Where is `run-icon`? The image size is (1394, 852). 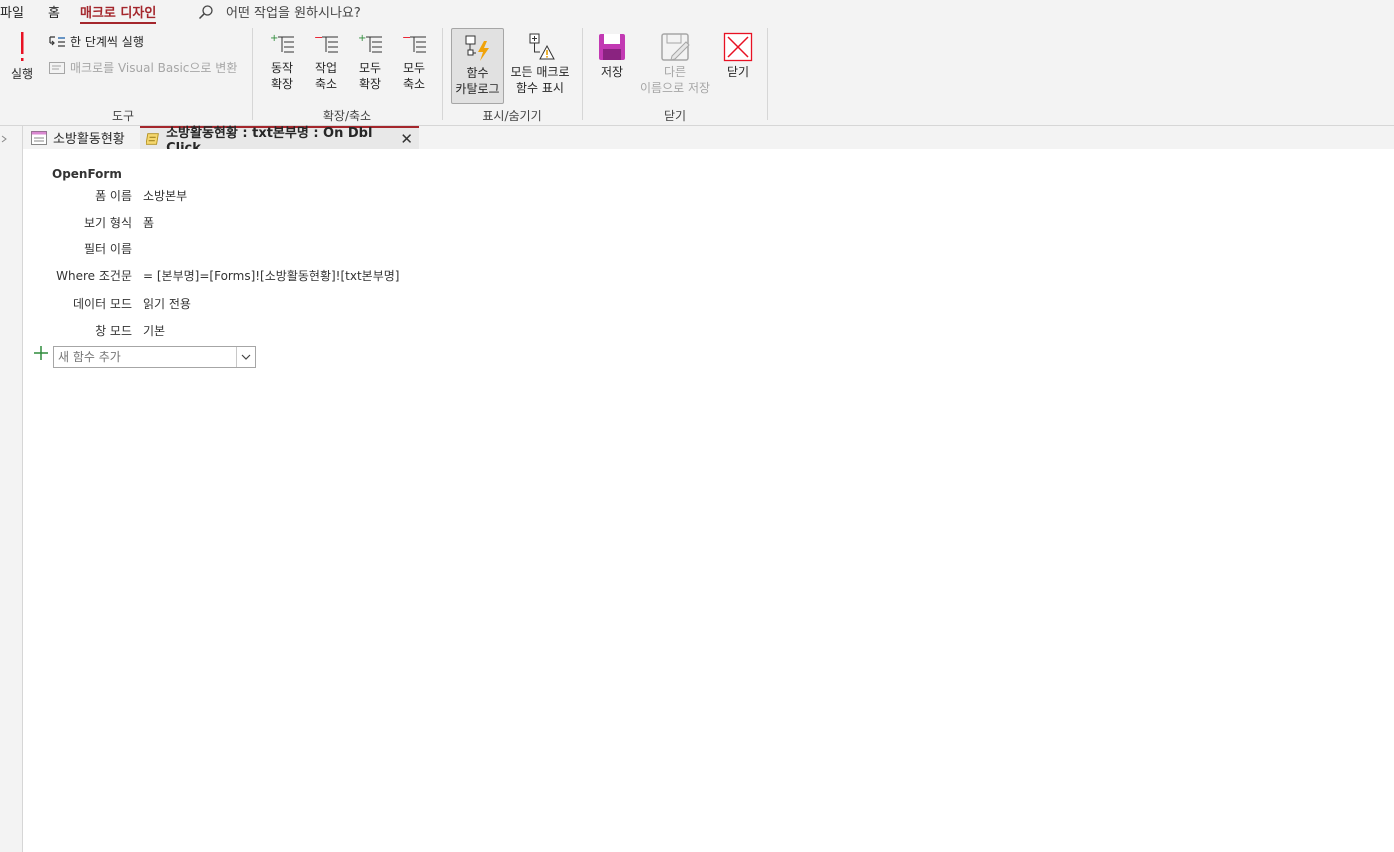
run-icon is located at coordinates (22, 46).